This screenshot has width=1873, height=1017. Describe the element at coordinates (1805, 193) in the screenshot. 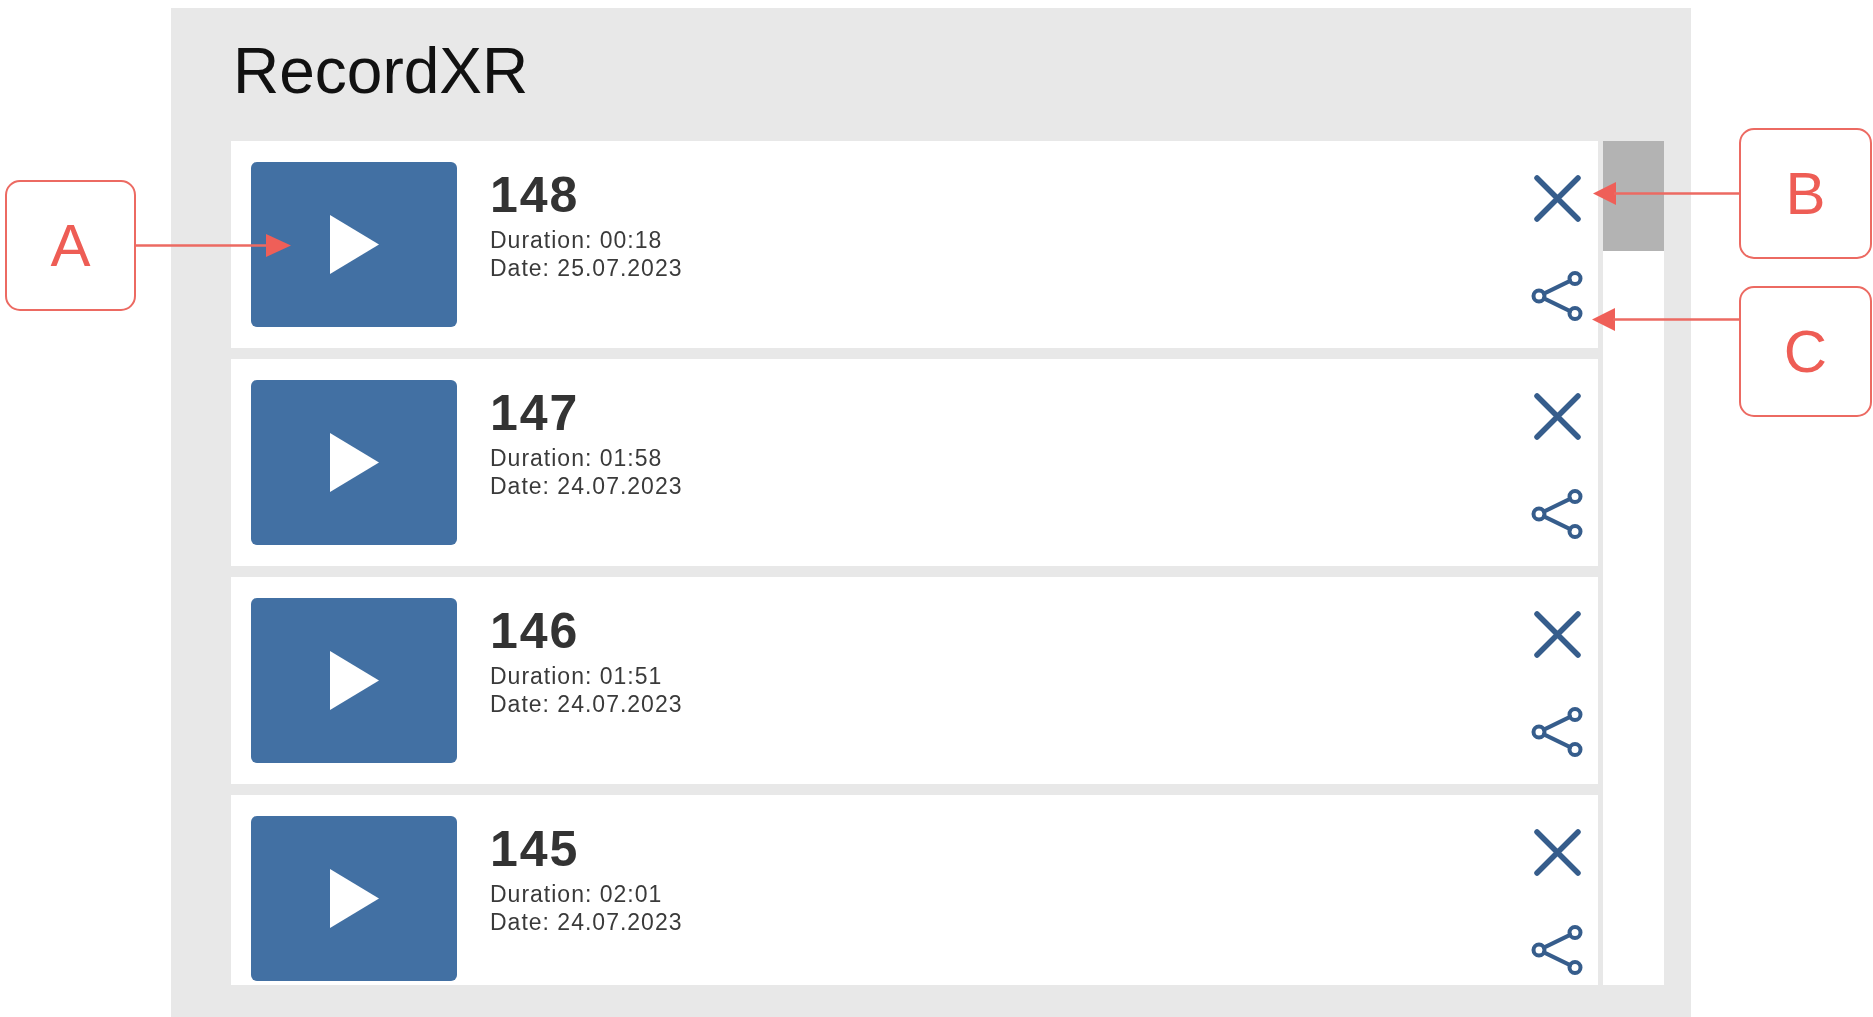

I see `callout-label: B` at that location.